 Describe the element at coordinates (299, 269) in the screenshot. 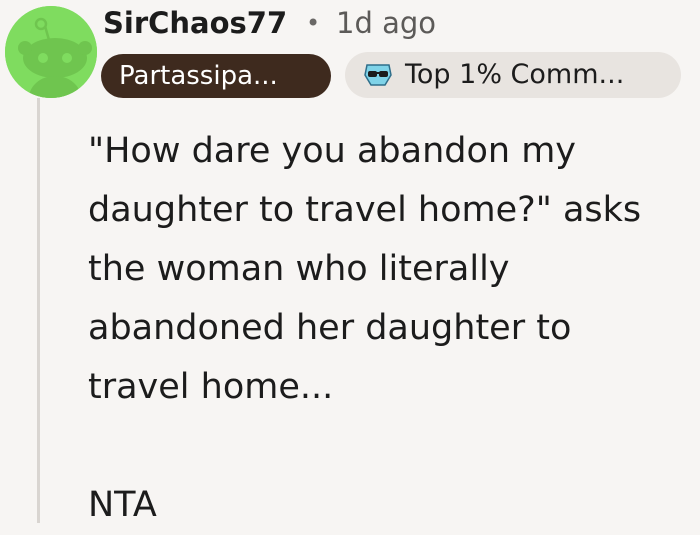

I see `comment-line: the woman who literally` at that location.